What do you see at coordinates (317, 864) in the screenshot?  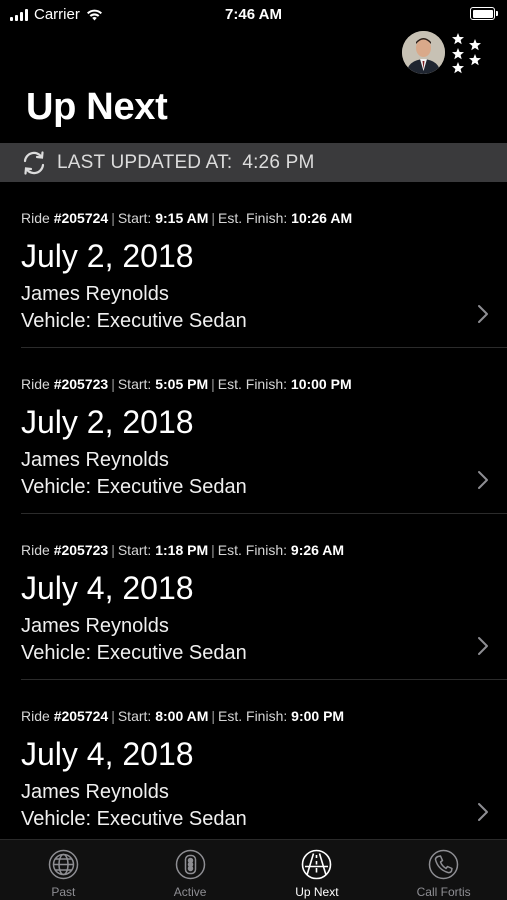 I see `road-icon` at bounding box center [317, 864].